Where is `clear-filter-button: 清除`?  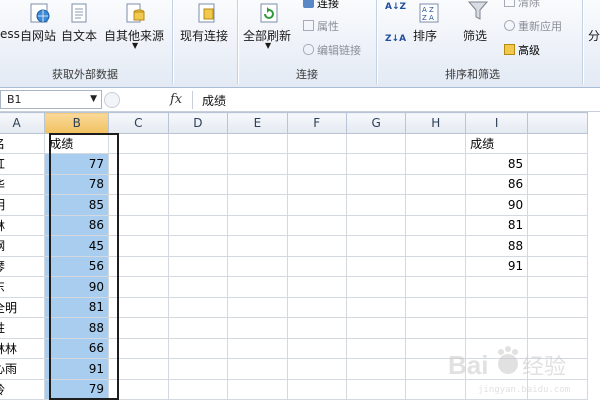 clear-filter-button: 清除 is located at coordinates (522, 5).